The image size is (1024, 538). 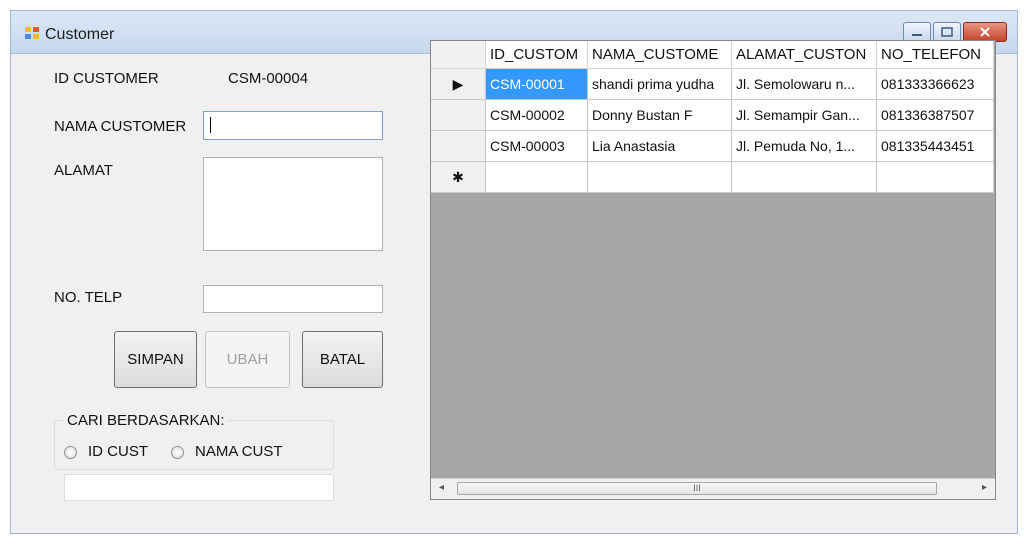 What do you see at coordinates (659, 146) in the screenshot?
I see `grid-cell: Lia Anastasia` at bounding box center [659, 146].